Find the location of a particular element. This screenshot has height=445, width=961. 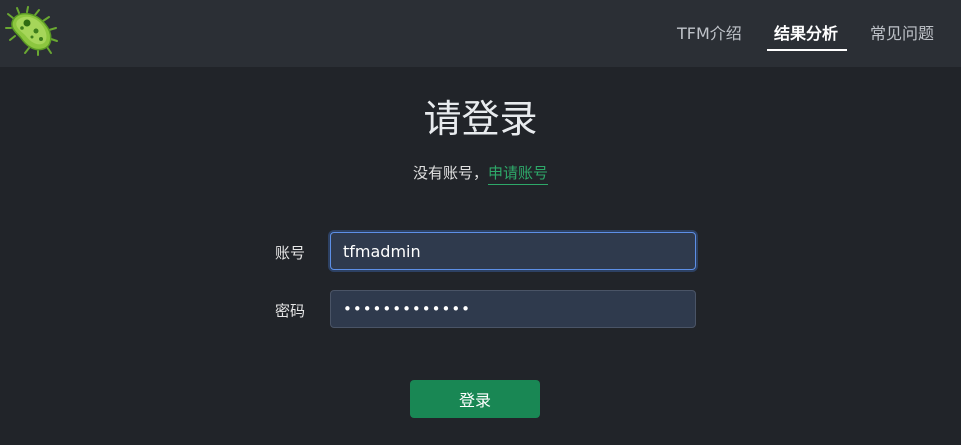

login-button: 登录 is located at coordinates (475, 399).